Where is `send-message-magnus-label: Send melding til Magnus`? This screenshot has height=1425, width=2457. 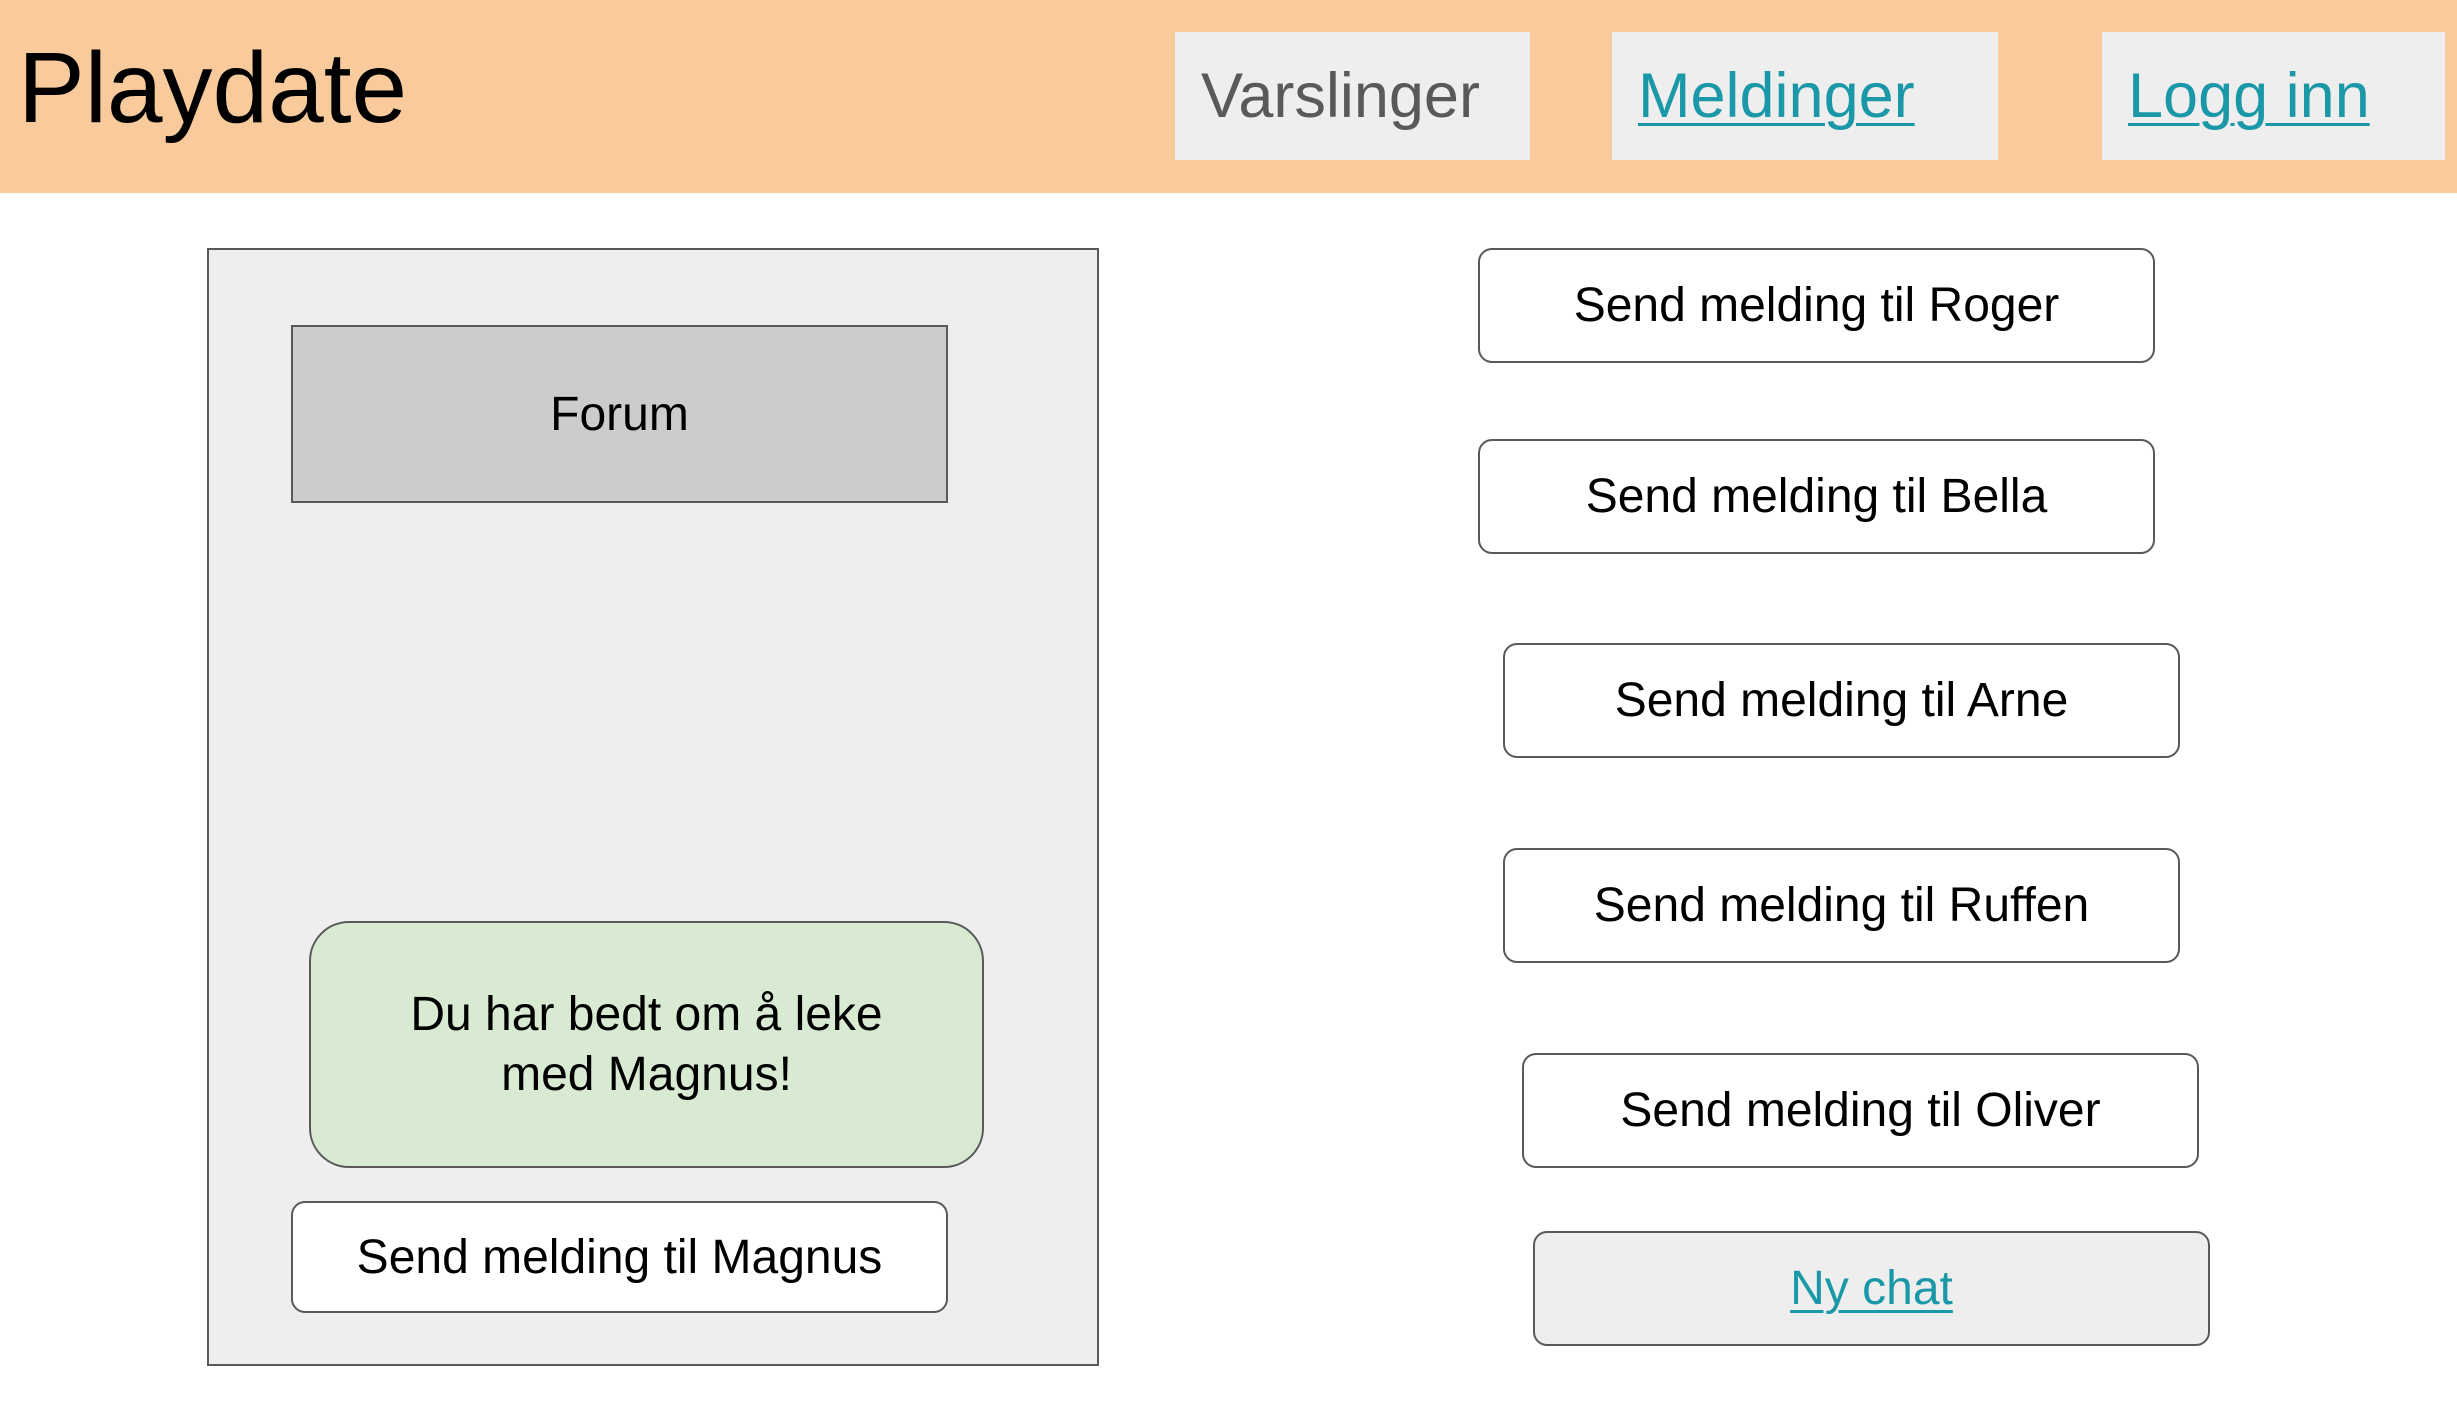 send-message-magnus-label: Send melding til Magnus is located at coordinates (619, 1257).